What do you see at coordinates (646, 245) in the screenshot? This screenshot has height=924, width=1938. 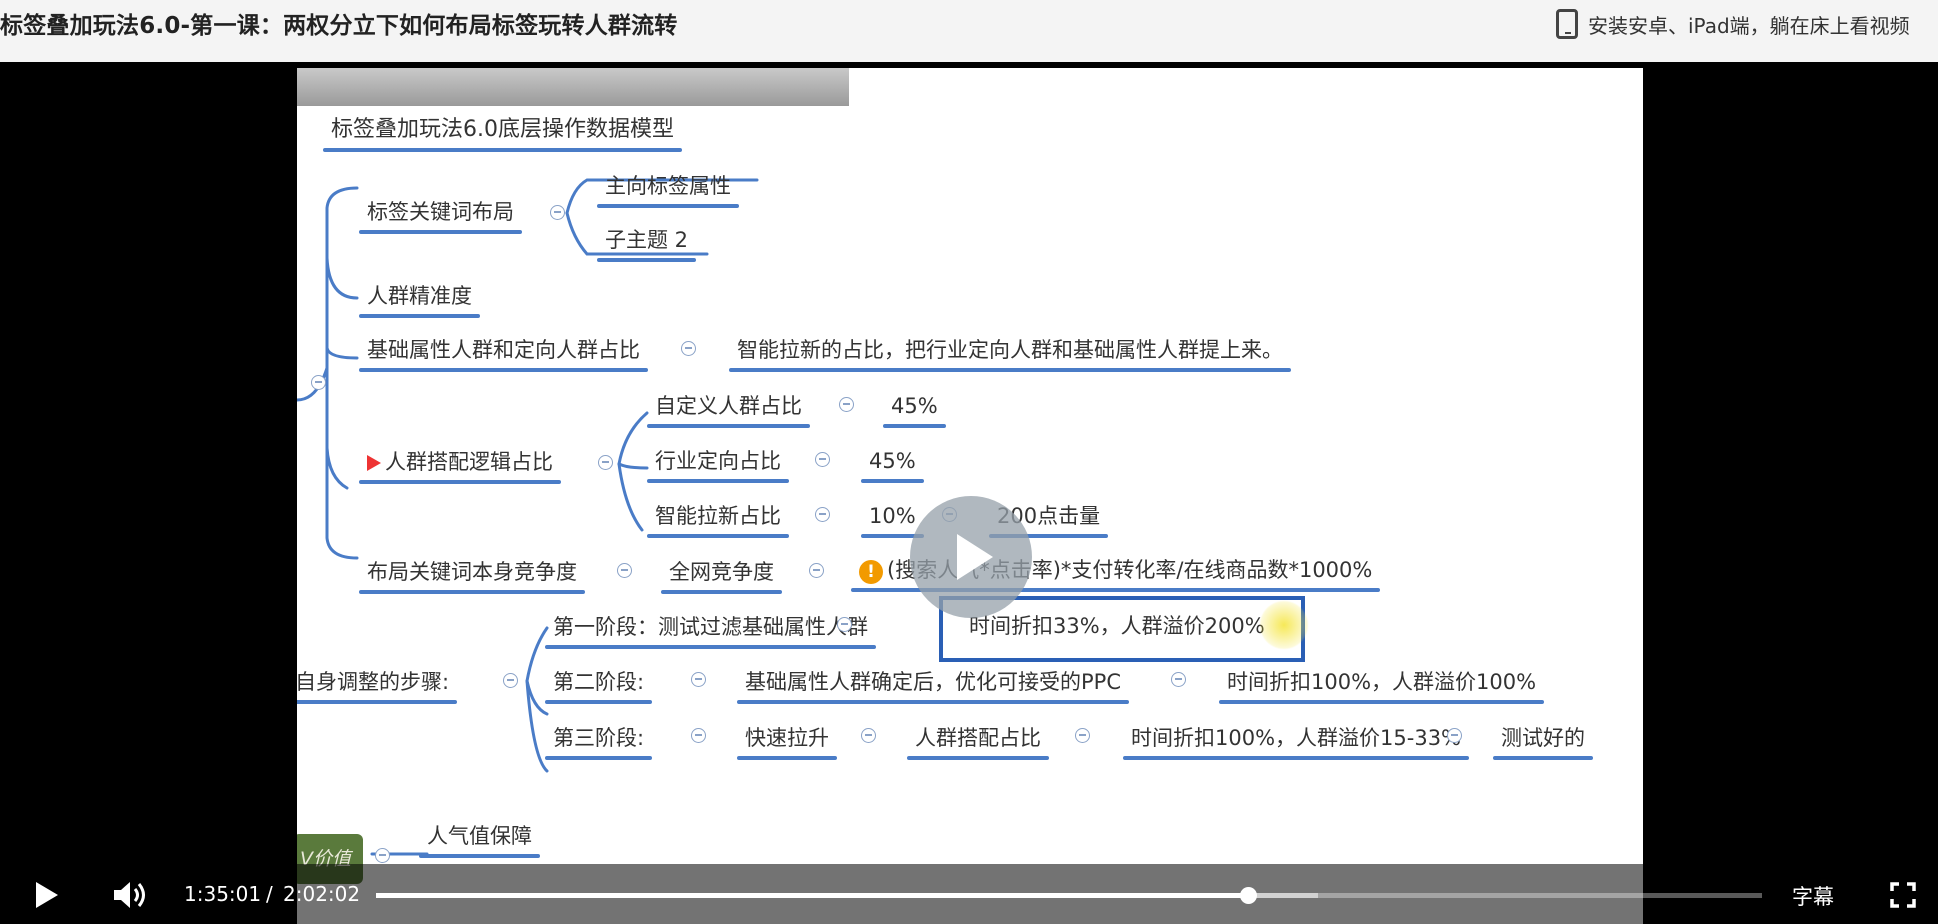 I see `node-tag-child-2: 子主题 2` at bounding box center [646, 245].